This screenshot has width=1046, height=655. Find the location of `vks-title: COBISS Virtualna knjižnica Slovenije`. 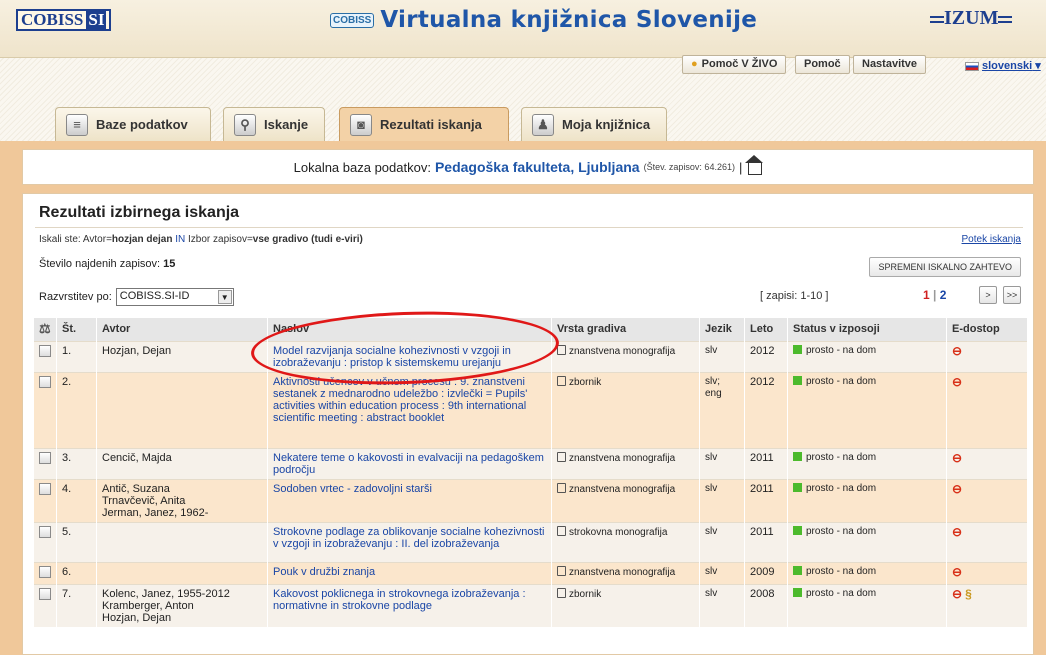

vks-title: COBISS Virtualna knjižnica Slovenije is located at coordinates (543, 20).